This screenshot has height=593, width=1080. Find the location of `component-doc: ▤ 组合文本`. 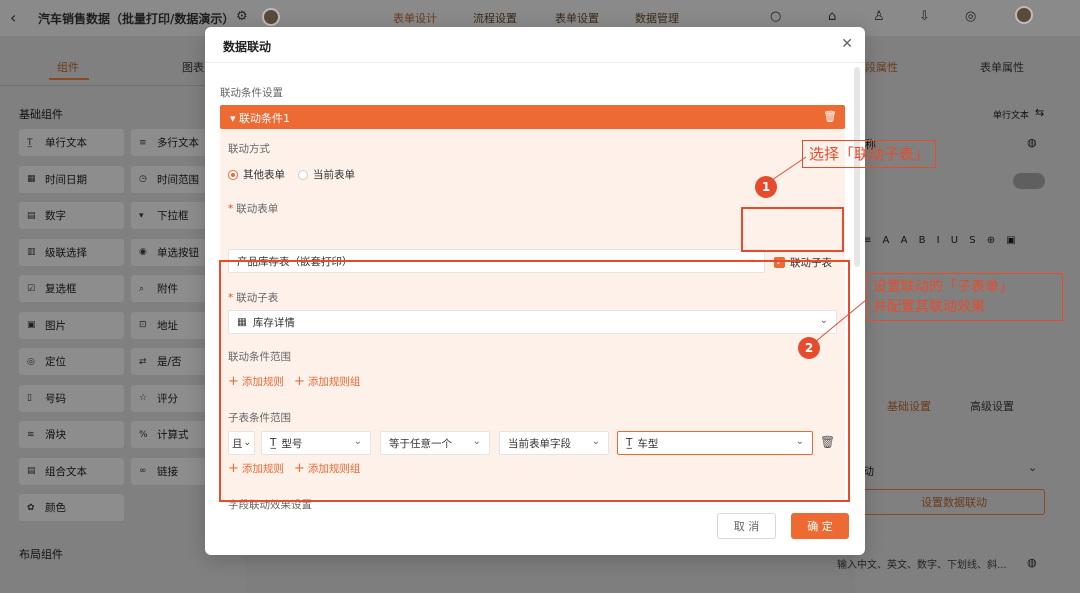

component-doc: ▤ 组合文本 is located at coordinates (71, 471).